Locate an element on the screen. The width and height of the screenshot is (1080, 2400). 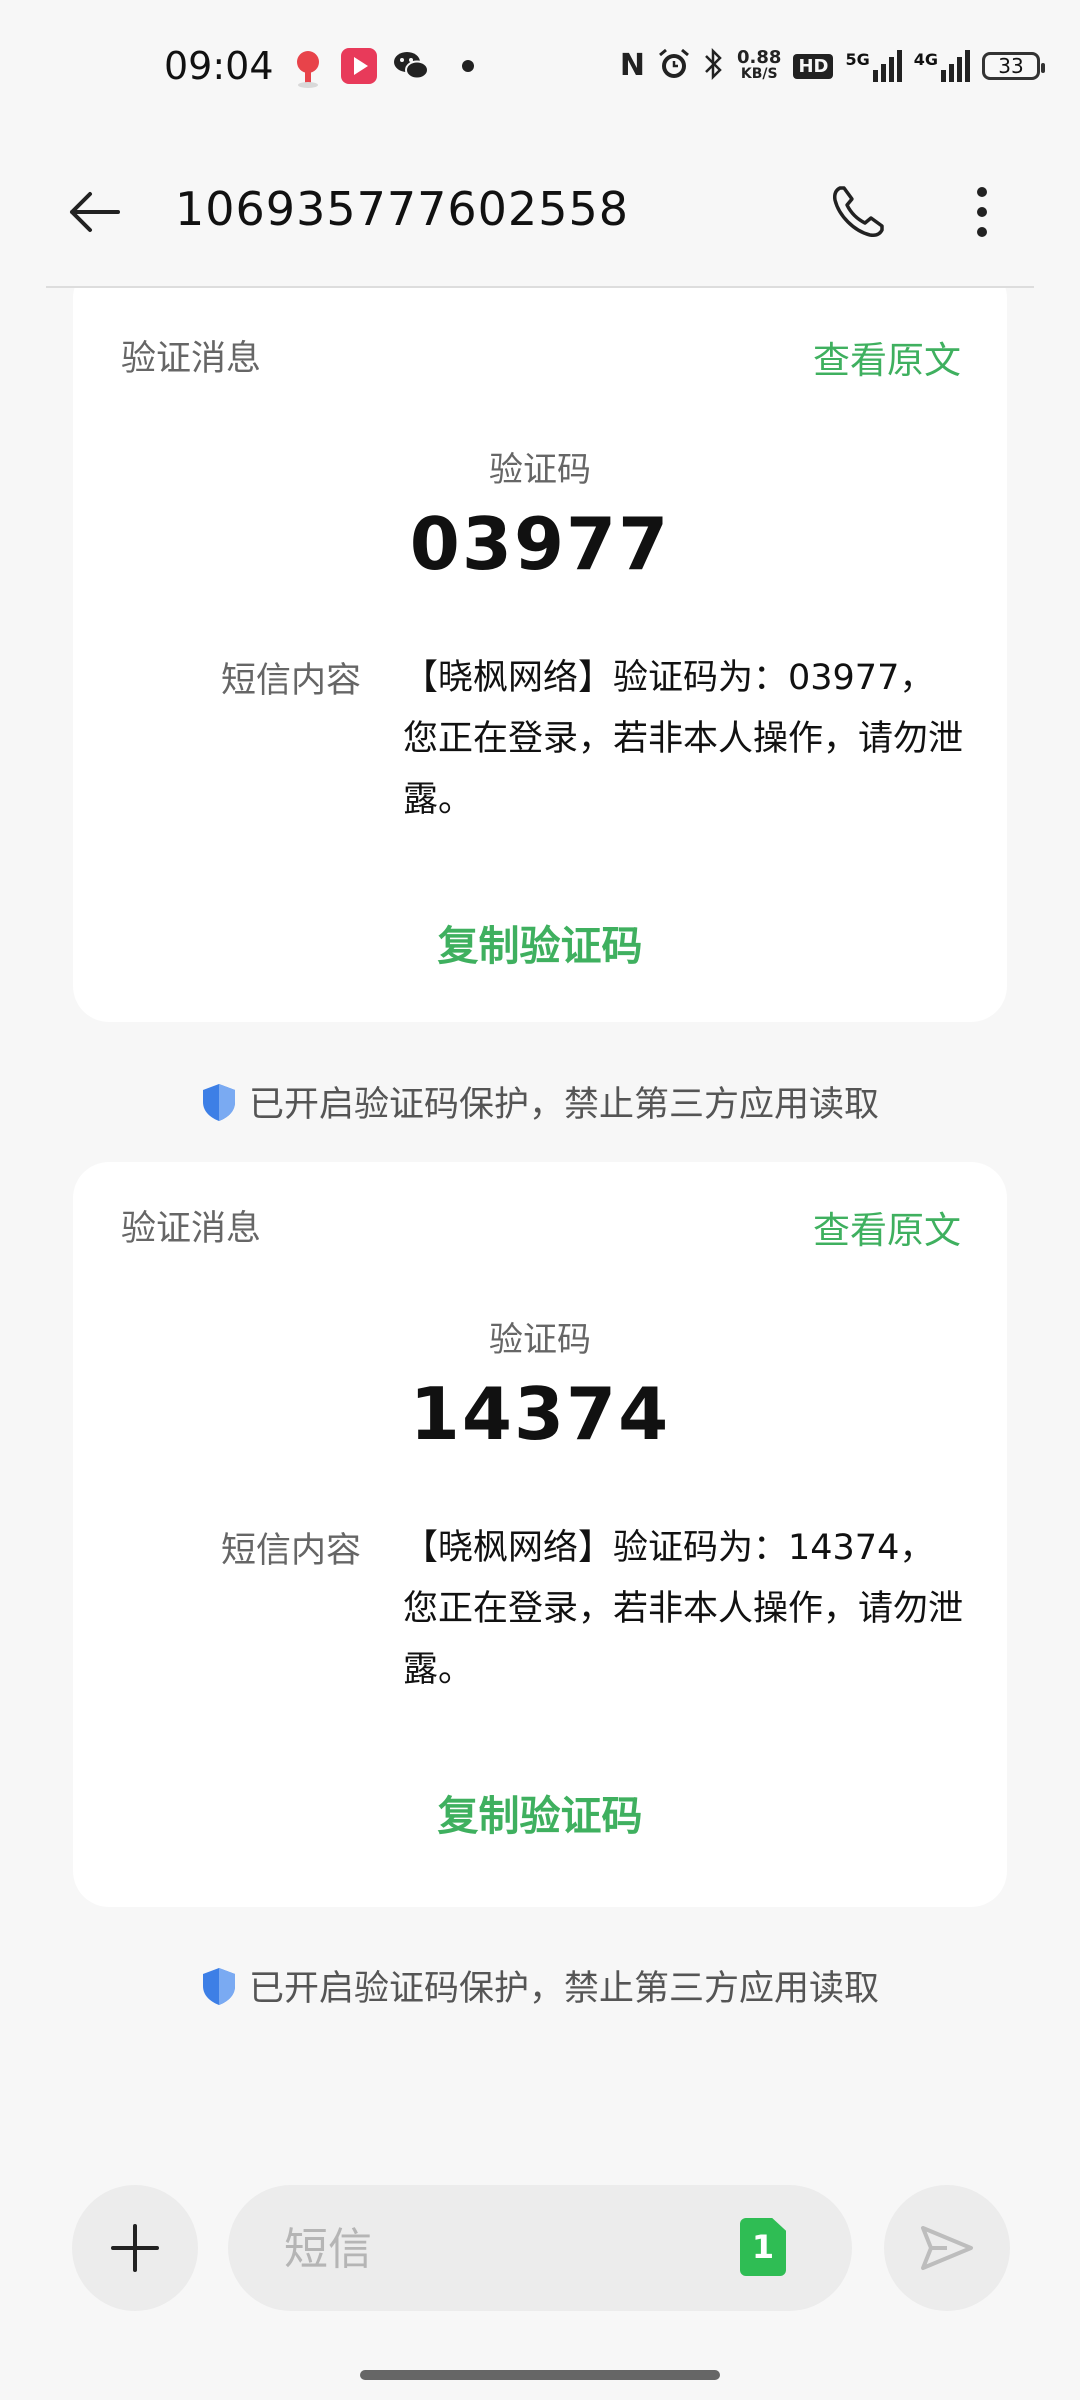
send-icon is located at coordinates (947, 2248).